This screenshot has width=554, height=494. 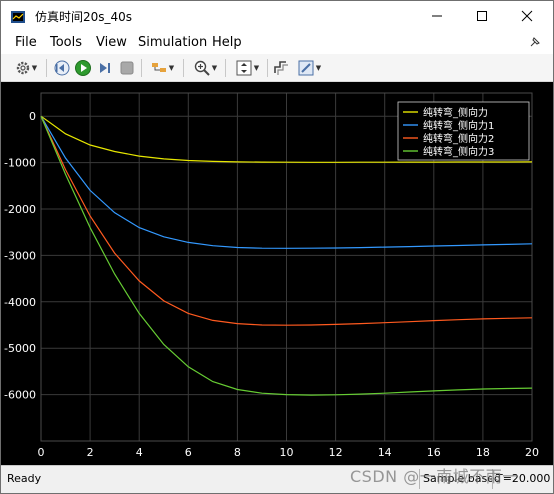 What do you see at coordinates (32, 116) in the screenshot?
I see `y-tick-label: 0` at bounding box center [32, 116].